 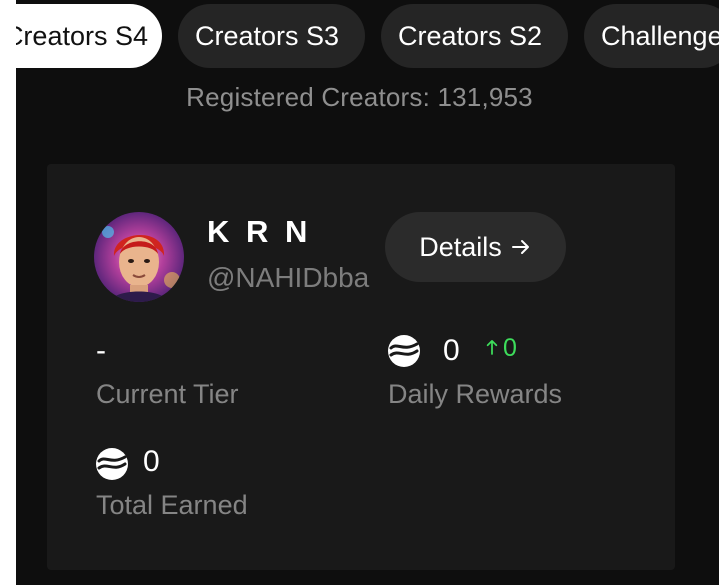 I want to click on daily-rewards-delta: 0, so click(x=510, y=348).